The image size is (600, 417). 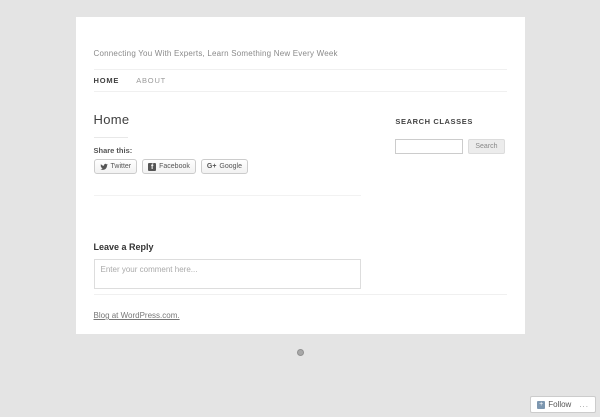 I want to click on search-input, so click(x=429, y=146).